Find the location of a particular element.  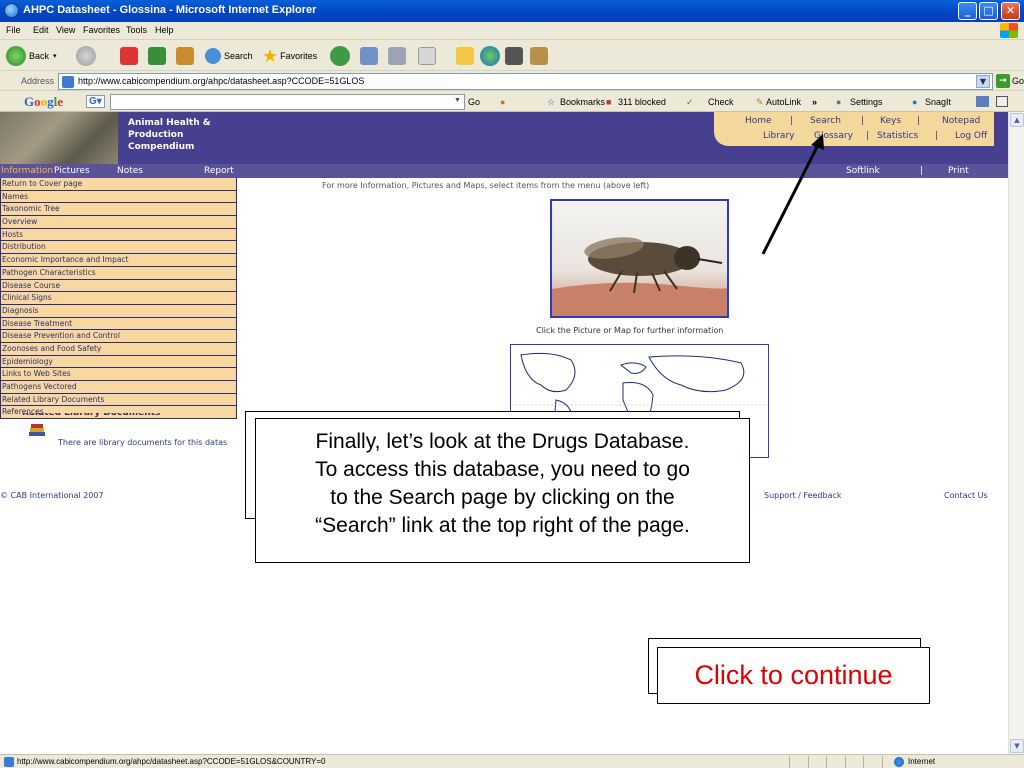

tab-report: Report is located at coordinates (219, 171).